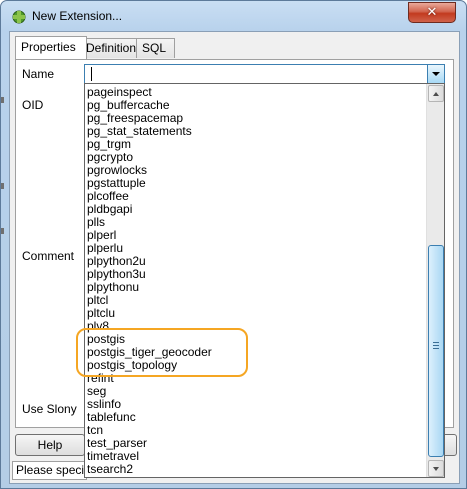 The height and width of the screenshot is (489, 467). I want to click on scroll-down-button, so click(436, 468).